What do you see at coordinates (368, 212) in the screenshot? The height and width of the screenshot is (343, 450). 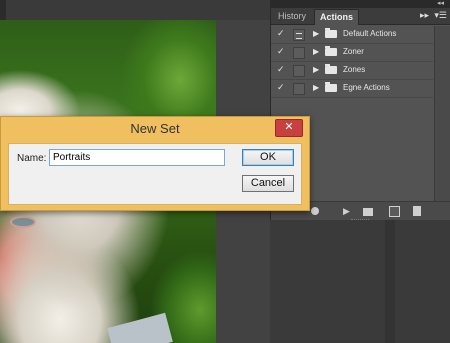 I see `new-set-folder-icon` at bounding box center [368, 212].